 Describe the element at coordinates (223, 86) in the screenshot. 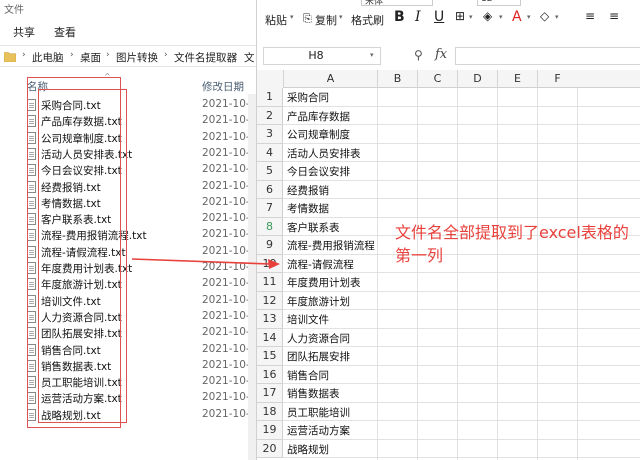

I see `column-date-header: 修改日期` at that location.